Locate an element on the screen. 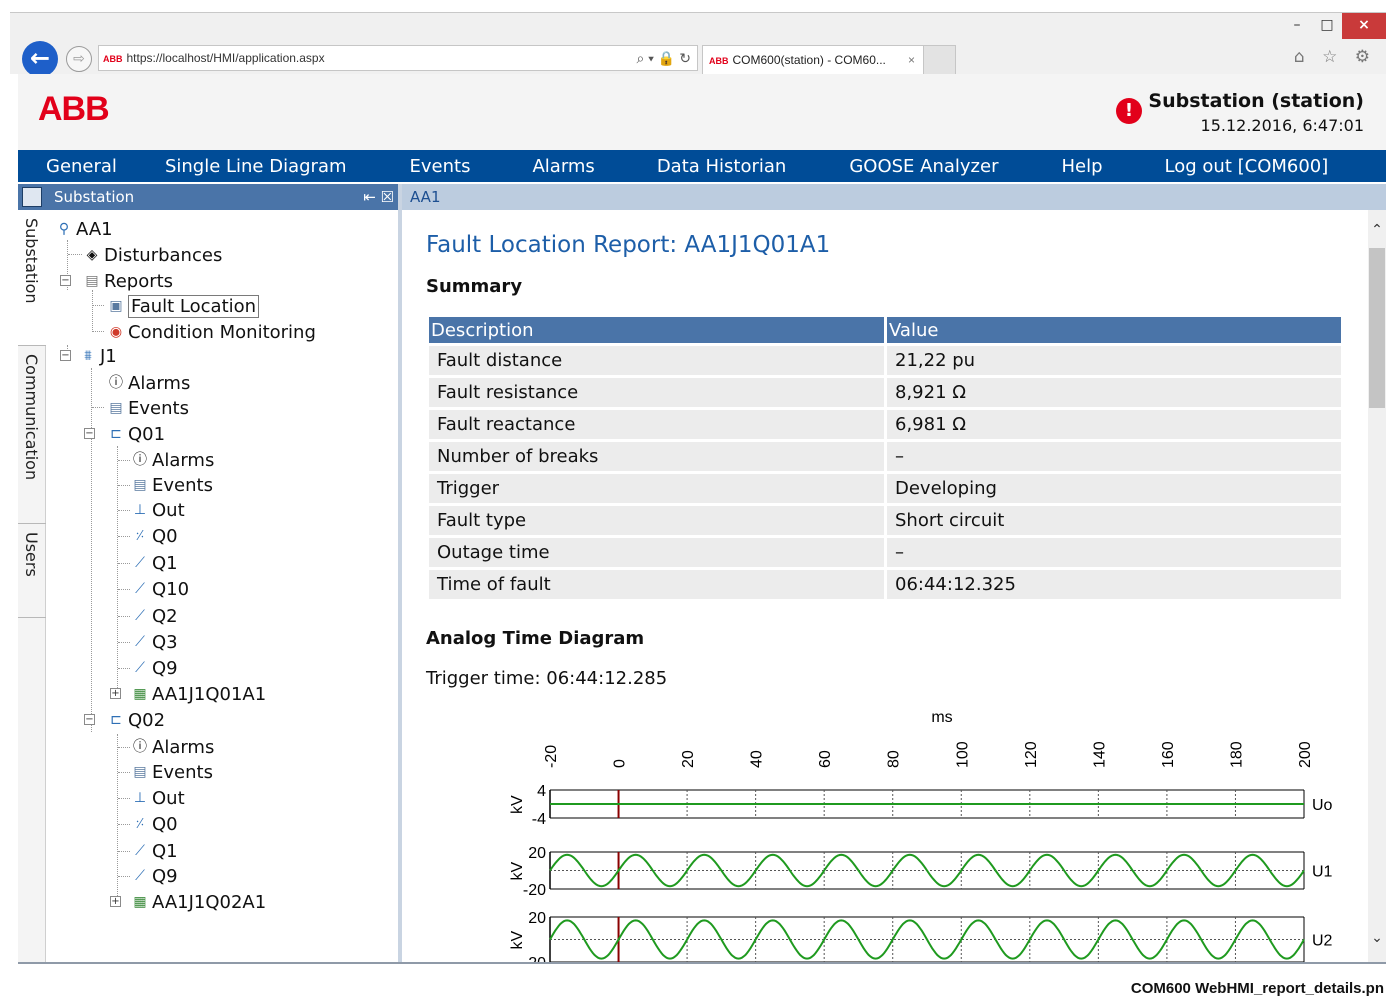 The width and height of the screenshot is (1386, 998). row-description: Fault resistance is located at coordinates (656, 392).